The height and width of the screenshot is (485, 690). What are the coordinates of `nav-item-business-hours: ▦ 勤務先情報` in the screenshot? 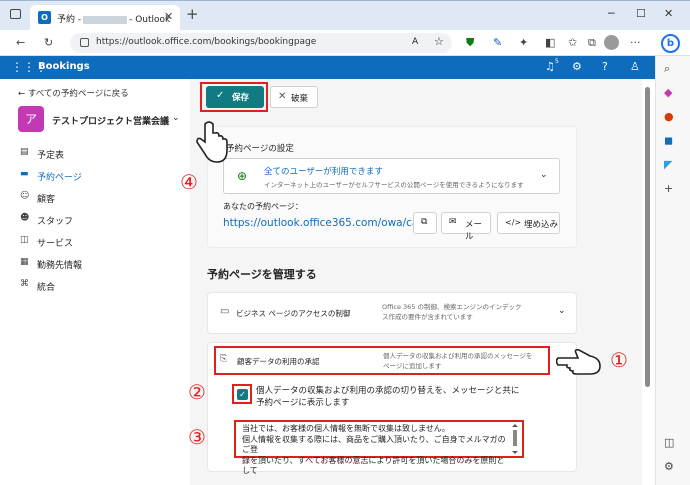 It's located at (100, 264).